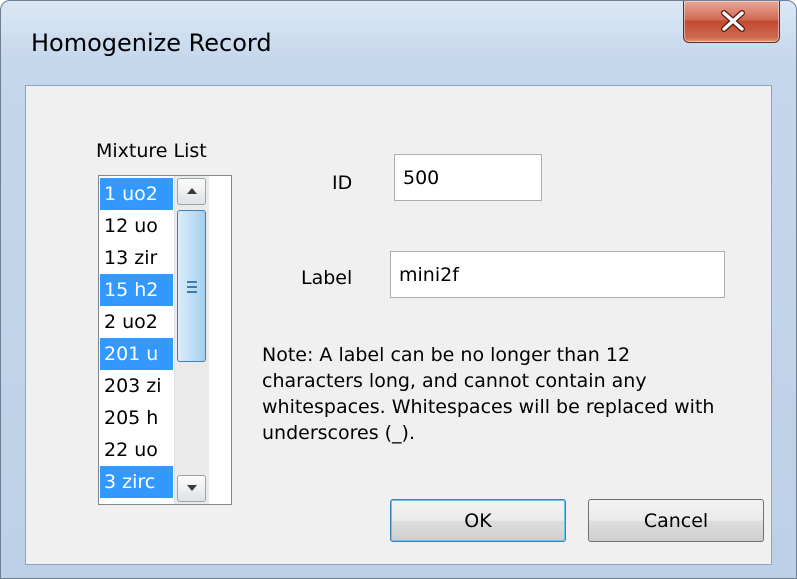  Describe the element at coordinates (327, 278) in the screenshot. I see `label-field-label: Label` at that location.